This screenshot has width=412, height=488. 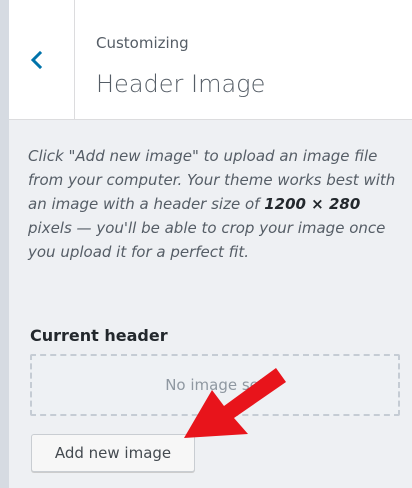 I want to click on chevron-left-icon, so click(x=36, y=59).